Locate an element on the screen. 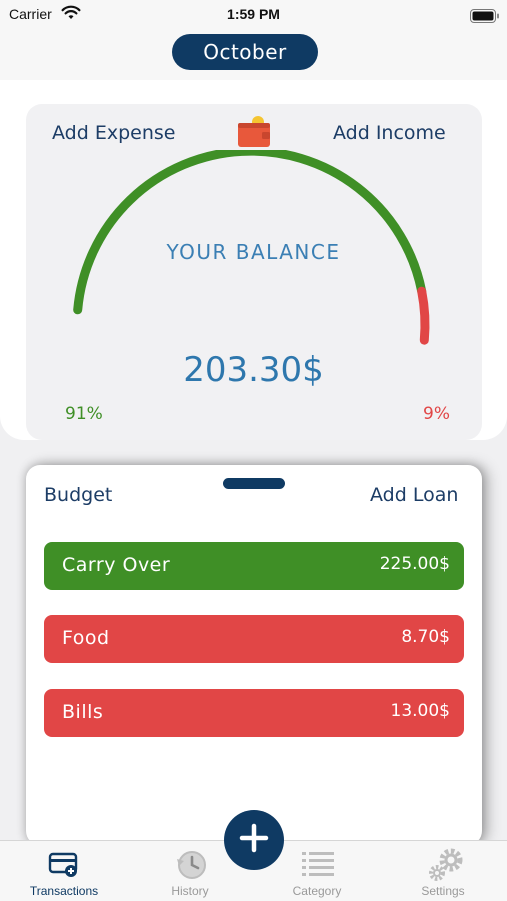 The width and height of the screenshot is (507, 901). transaction-row-bills: Bills 13.00$ is located at coordinates (254, 713).